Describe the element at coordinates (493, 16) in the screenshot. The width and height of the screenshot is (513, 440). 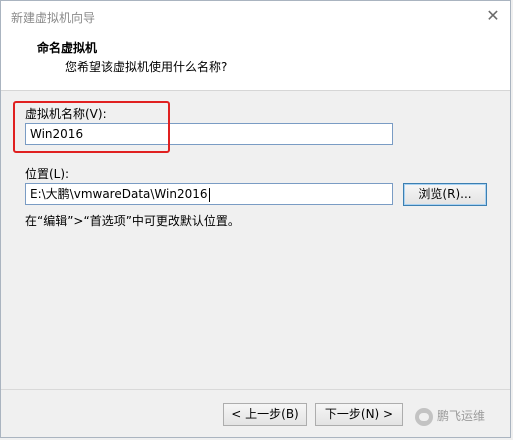
I see `close-icon: ✕` at that location.